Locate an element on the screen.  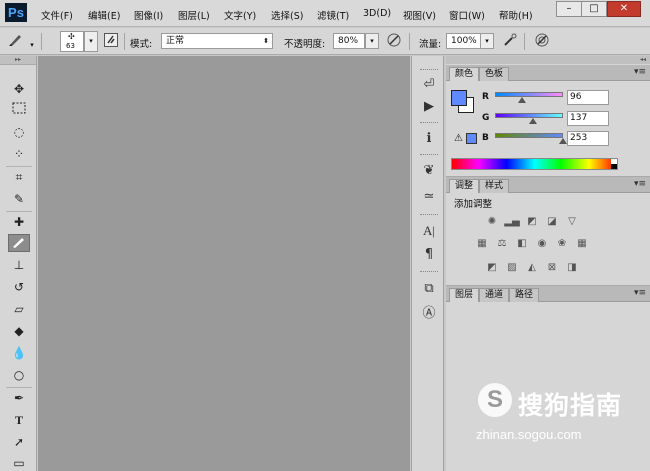
dodge-icon: ○ is located at coordinates (19, 375).